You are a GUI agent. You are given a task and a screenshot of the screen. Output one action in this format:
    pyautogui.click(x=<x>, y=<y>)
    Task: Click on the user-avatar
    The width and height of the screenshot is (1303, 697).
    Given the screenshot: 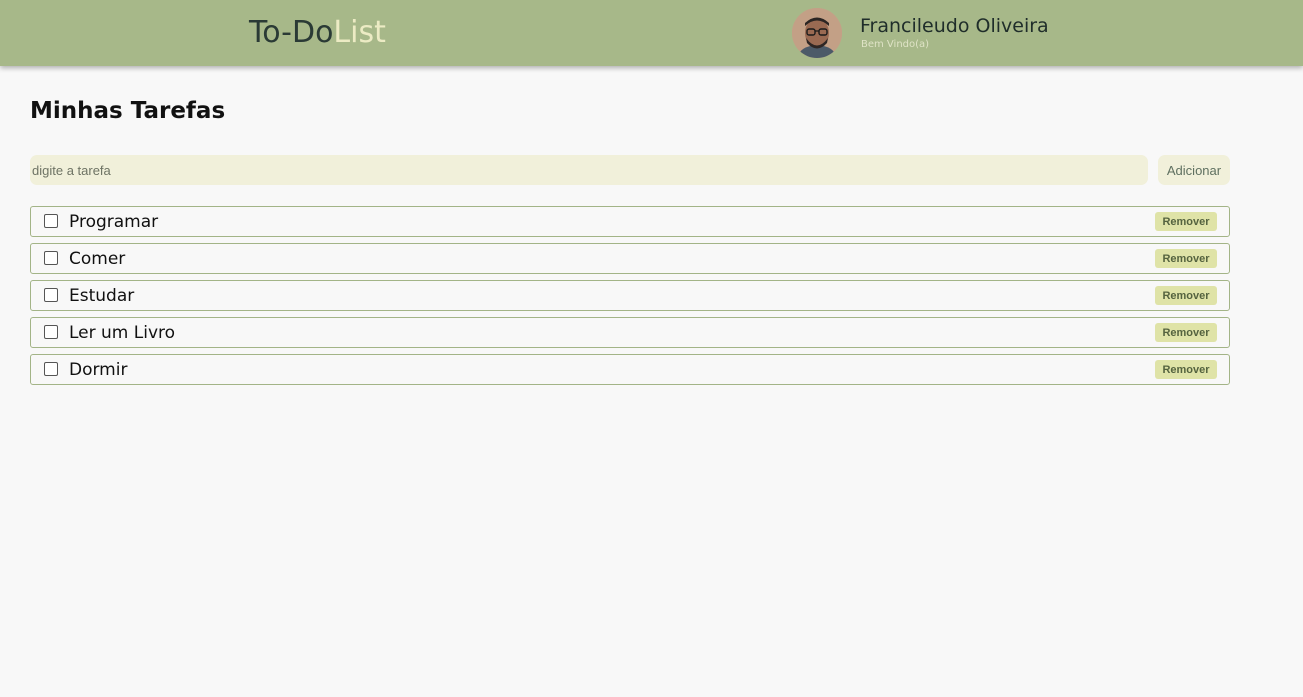 What is the action you would take?
    pyautogui.click(x=817, y=33)
    